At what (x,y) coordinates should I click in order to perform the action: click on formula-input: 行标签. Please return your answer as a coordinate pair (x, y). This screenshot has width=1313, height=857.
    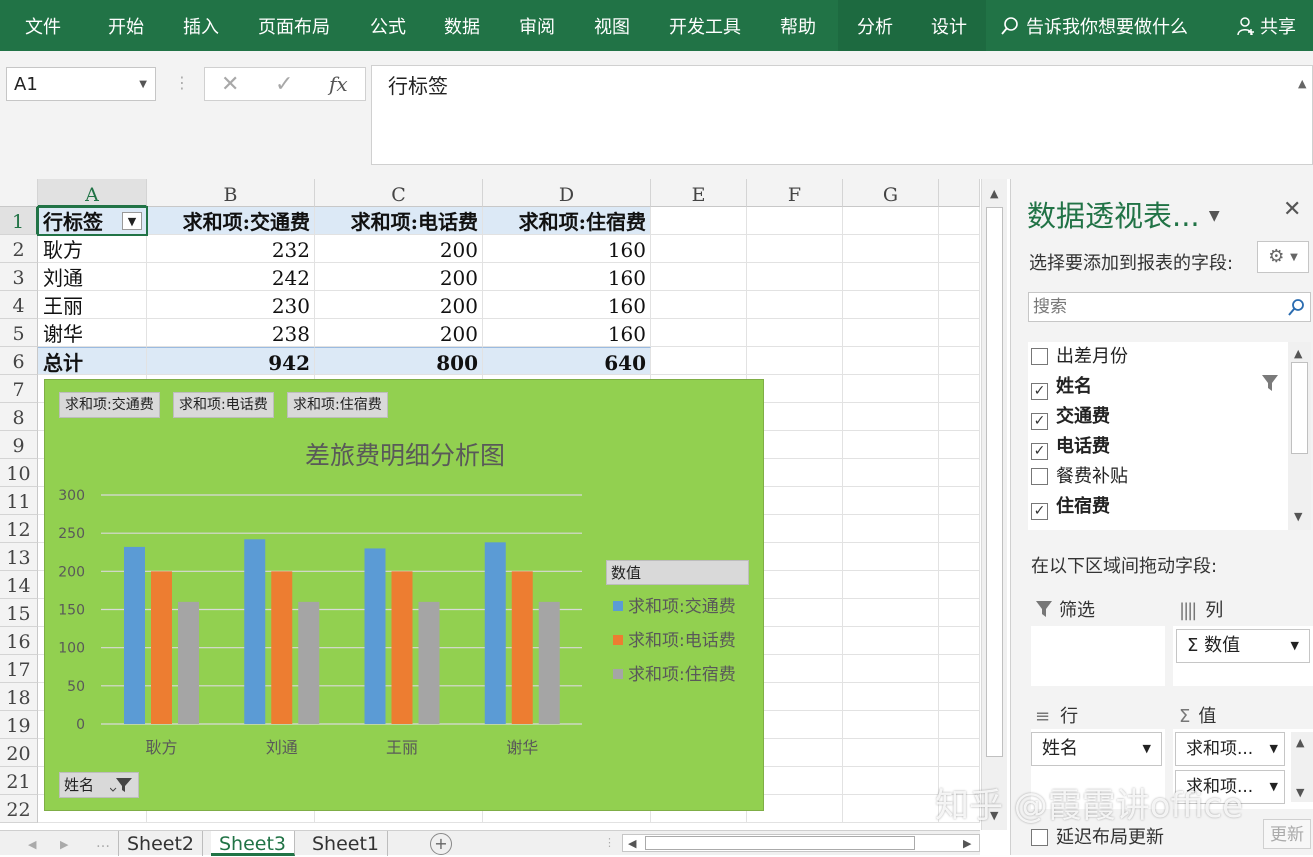
    Looking at the image, I should click on (842, 115).